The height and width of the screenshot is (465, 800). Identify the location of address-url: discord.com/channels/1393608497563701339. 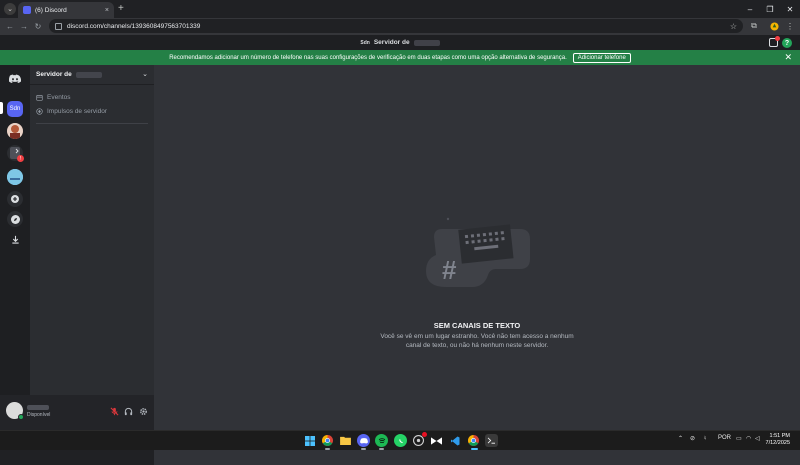
(396, 26).